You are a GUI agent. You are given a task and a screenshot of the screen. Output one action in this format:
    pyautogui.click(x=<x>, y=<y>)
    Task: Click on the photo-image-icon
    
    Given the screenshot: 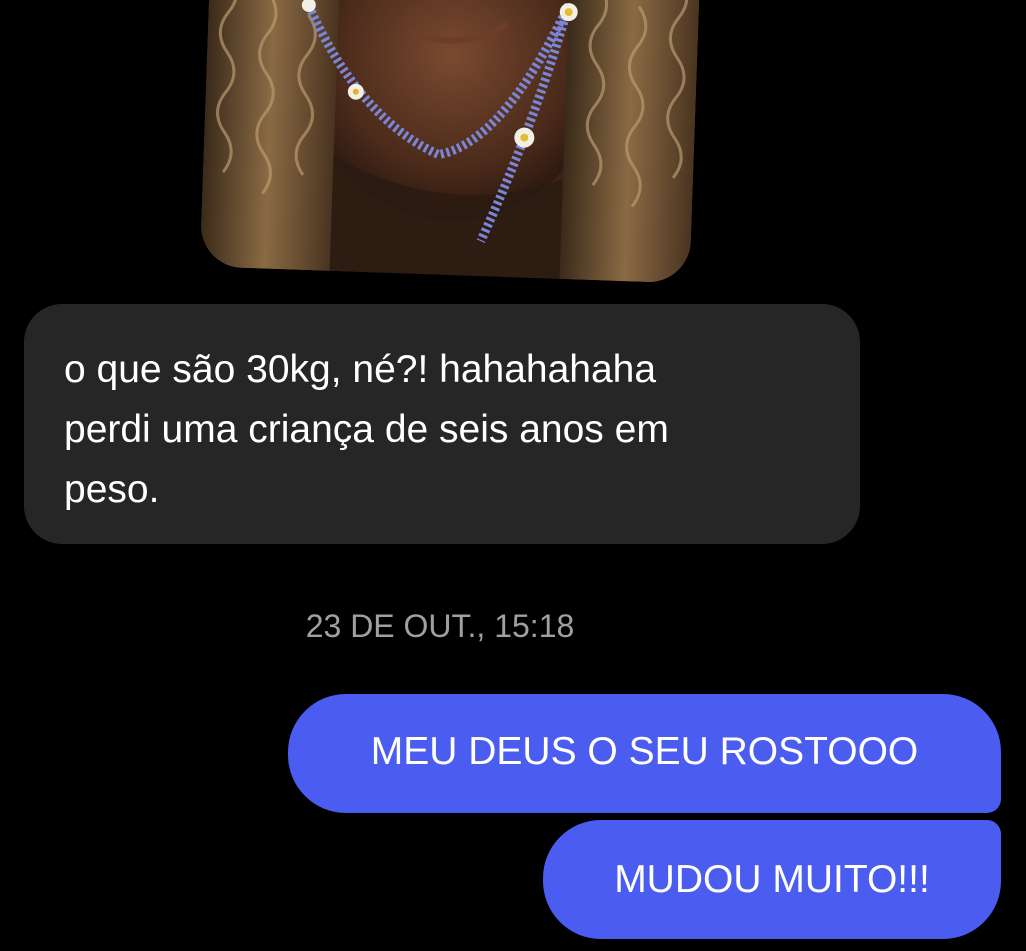 What is the action you would take?
    pyautogui.click(x=450, y=142)
    